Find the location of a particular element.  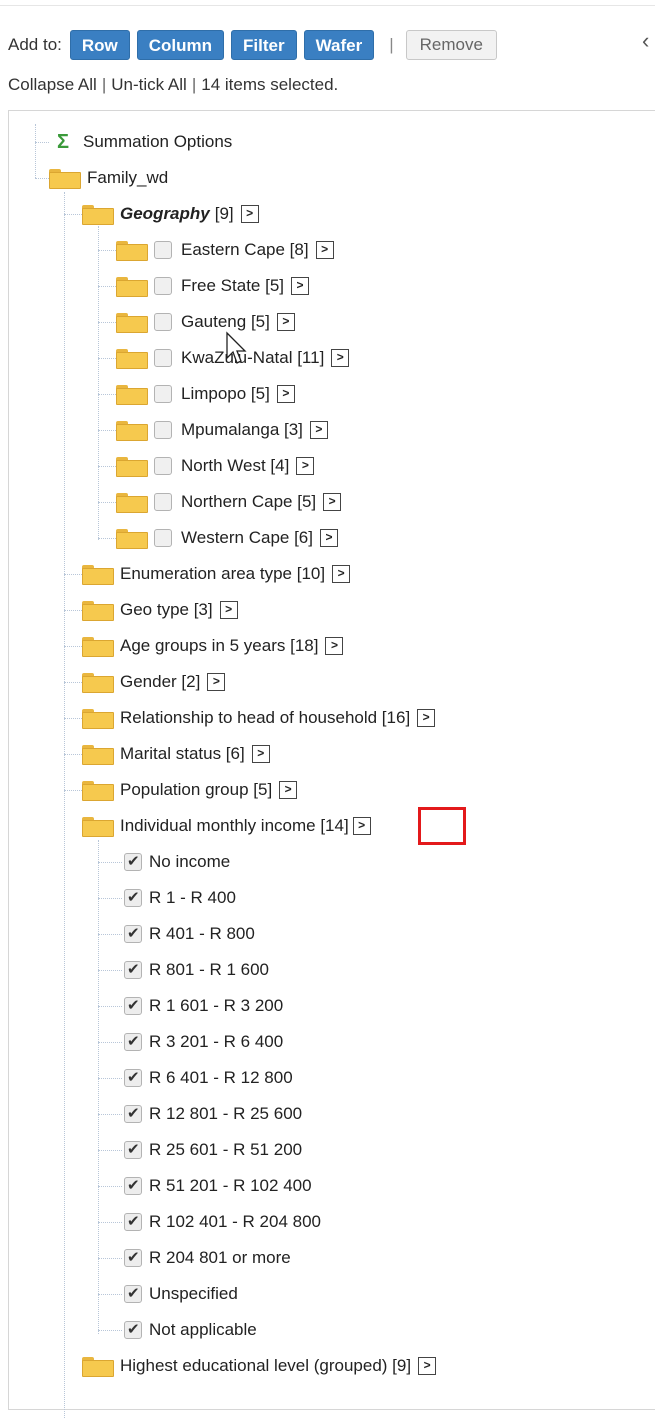

tree-node-geography-item: Limpopo [5] > is located at coordinates (205, 394).